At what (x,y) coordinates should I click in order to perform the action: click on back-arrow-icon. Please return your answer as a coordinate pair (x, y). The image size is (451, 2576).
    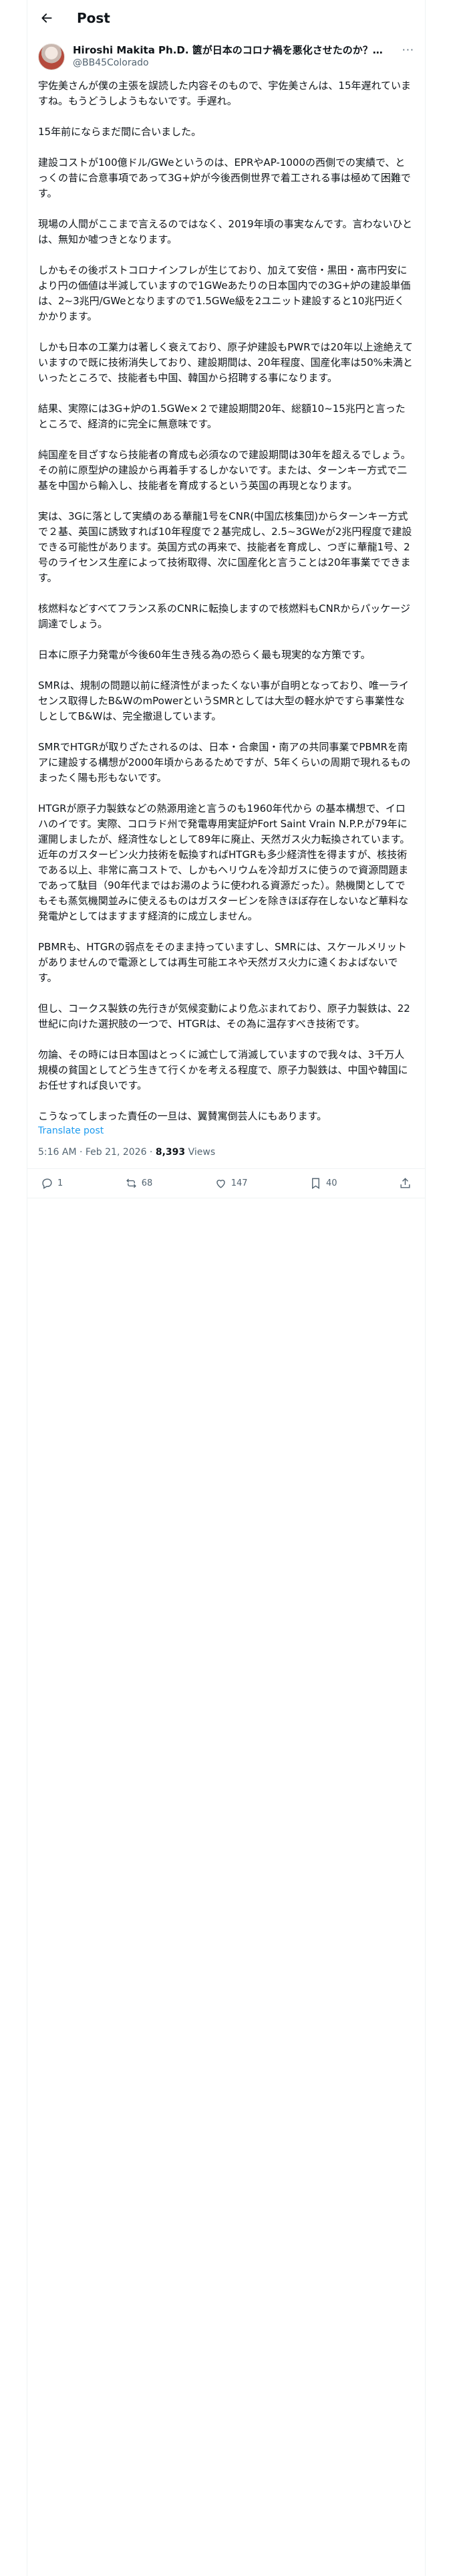
    Looking at the image, I should click on (46, 18).